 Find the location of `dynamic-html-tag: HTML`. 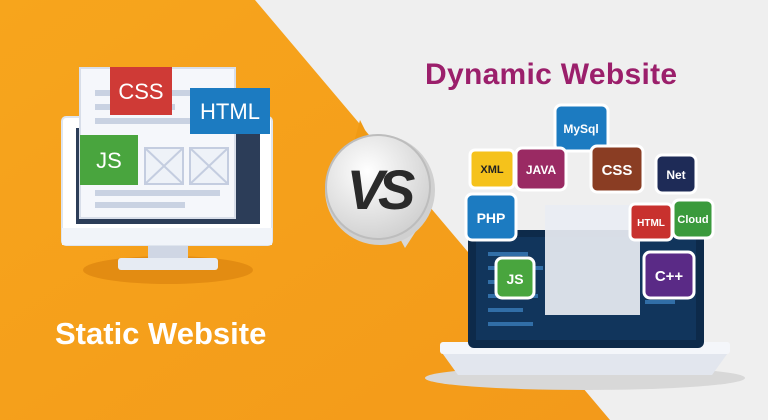

dynamic-html-tag: HTML is located at coordinates (651, 222).